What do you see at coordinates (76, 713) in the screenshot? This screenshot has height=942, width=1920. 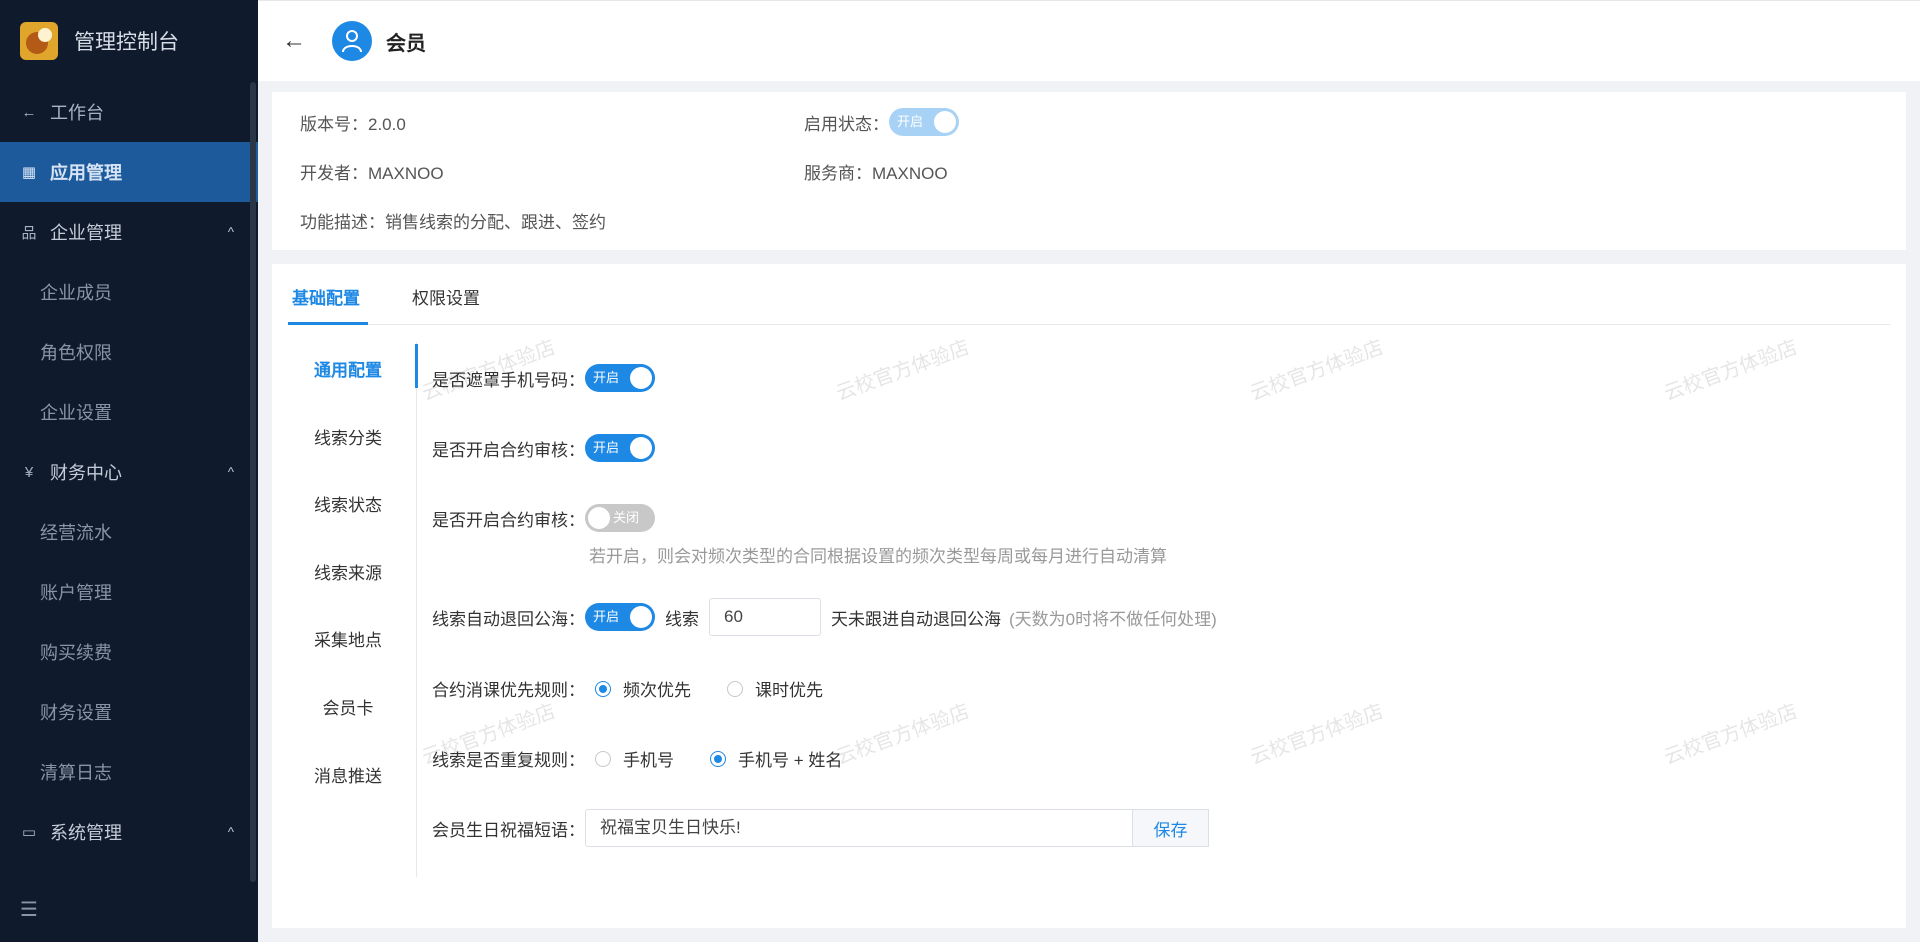 I see `sidebar-item-label: 财务设置` at bounding box center [76, 713].